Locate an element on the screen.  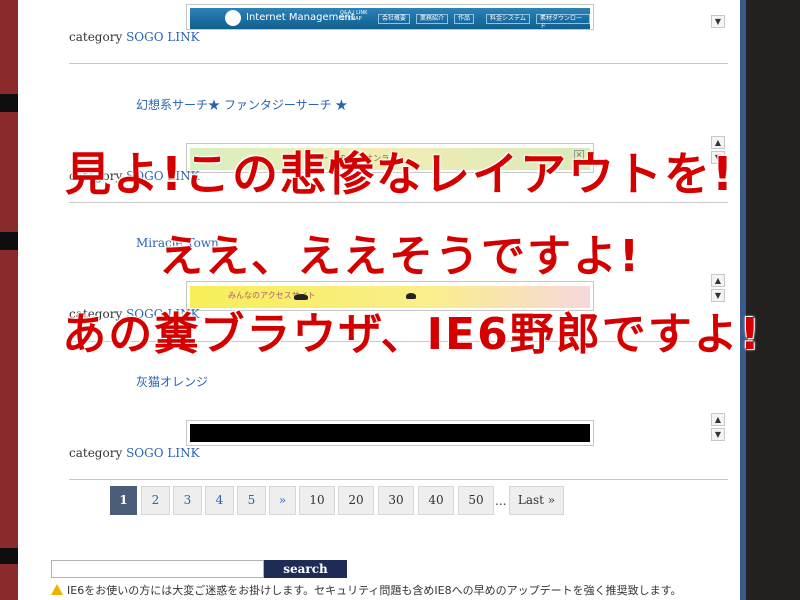
banner-frame is located at coordinates (390, 433).